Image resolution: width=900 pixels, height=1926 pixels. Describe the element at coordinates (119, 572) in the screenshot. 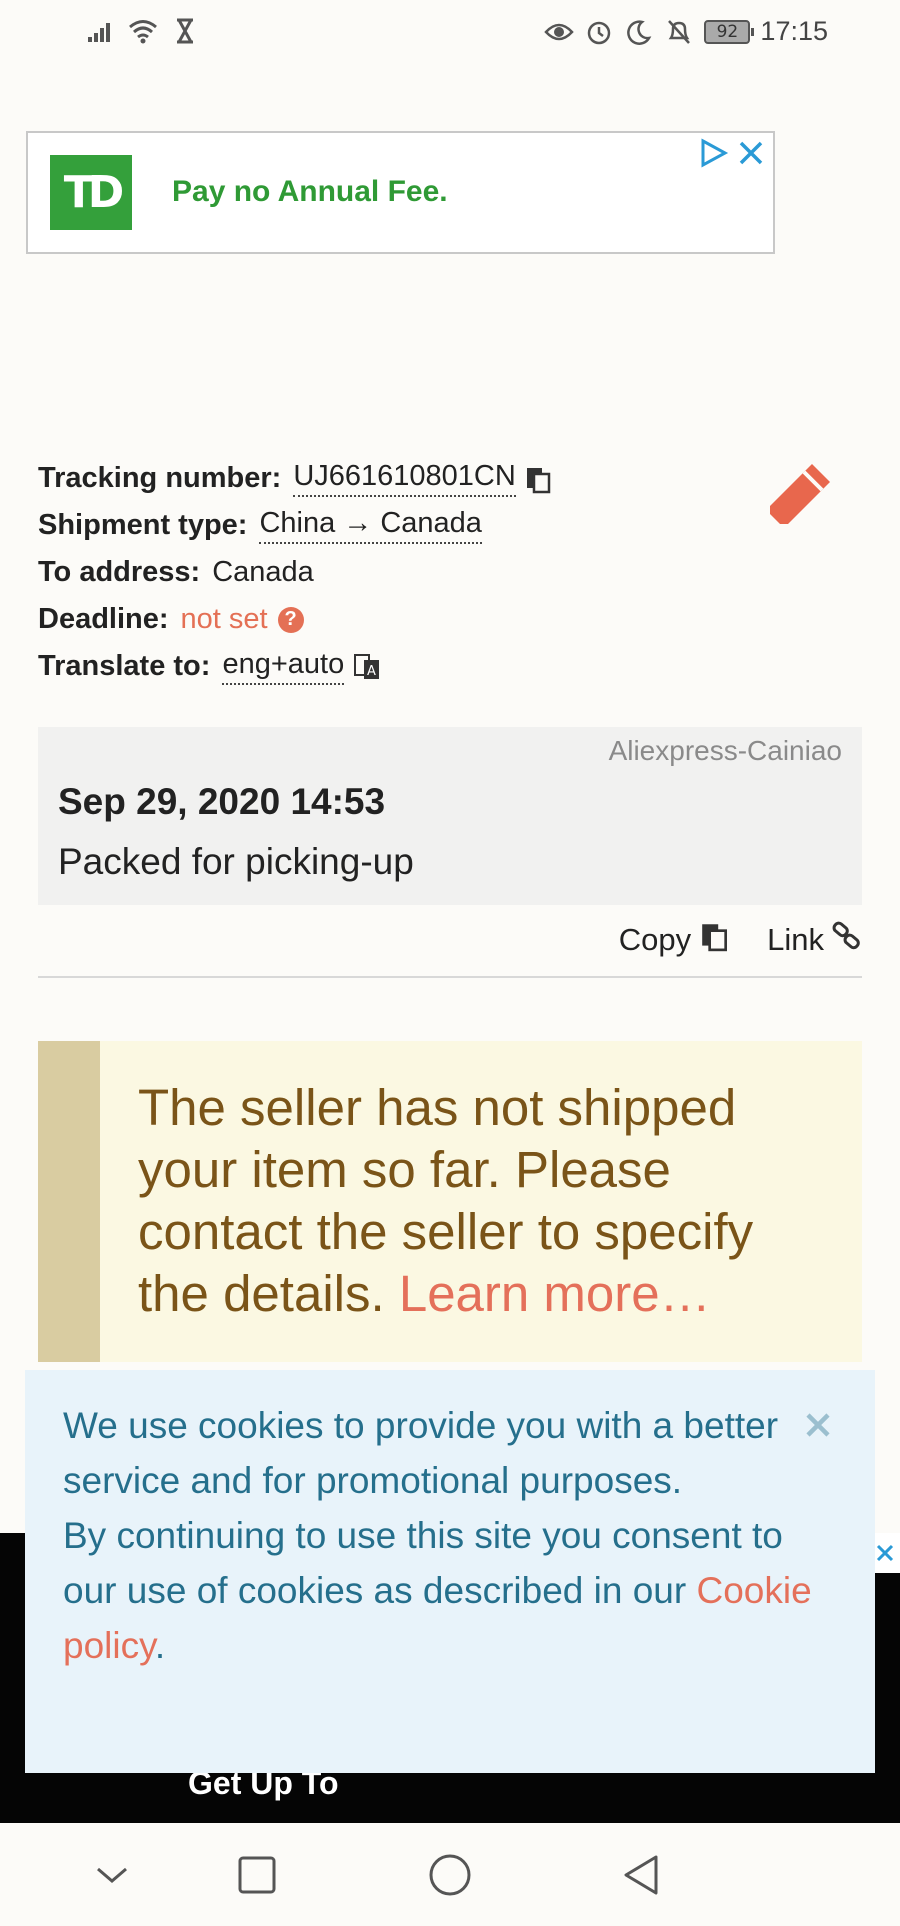

I see `address-label: To address:` at that location.